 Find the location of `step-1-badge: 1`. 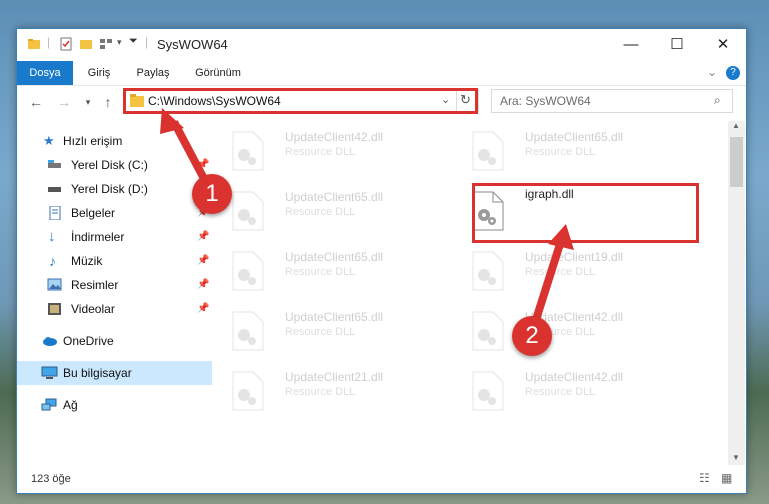

step-1-badge: 1 is located at coordinates (212, 194).